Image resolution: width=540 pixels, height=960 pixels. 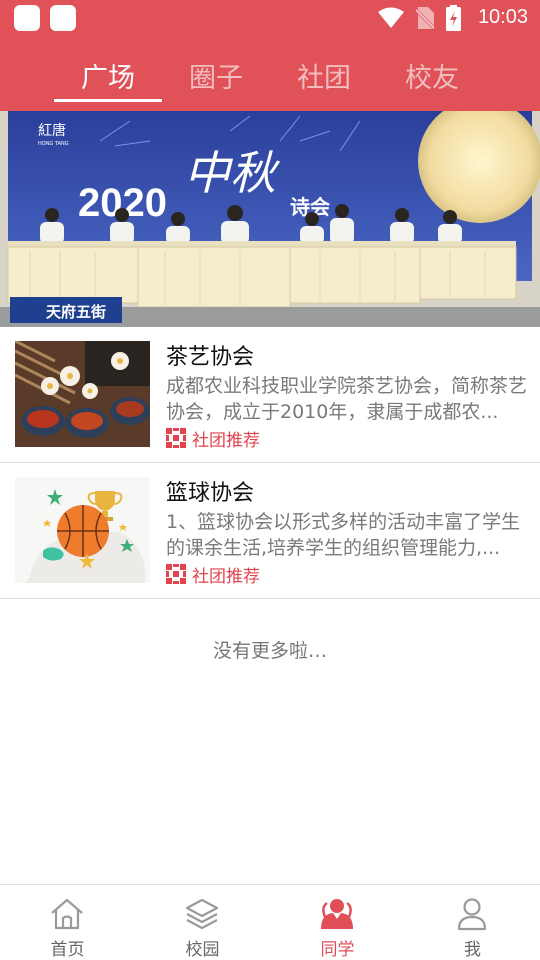 I want to click on banner-title-glyph: 中秋, so click(x=232, y=173).